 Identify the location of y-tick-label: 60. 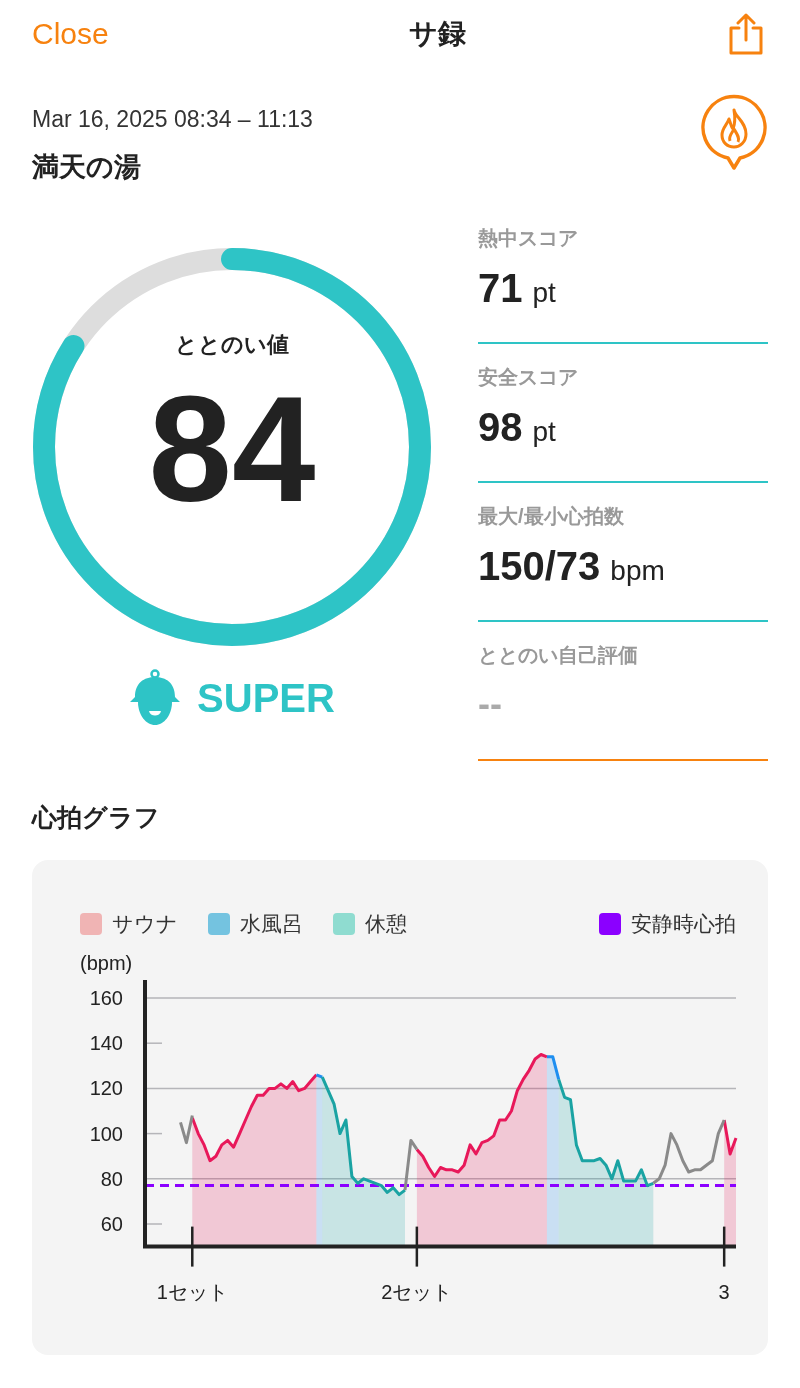
(111, 1224).